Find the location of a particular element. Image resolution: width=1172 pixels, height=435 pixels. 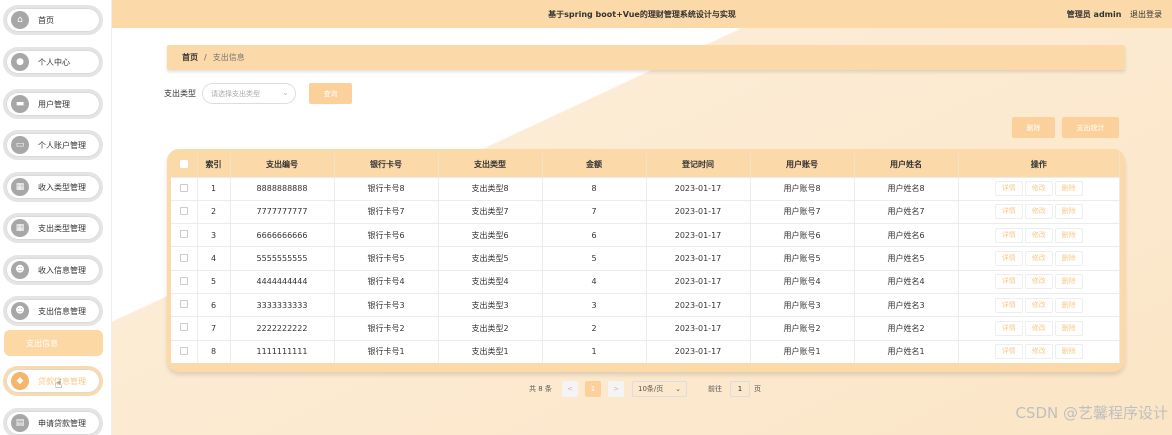

expense-type-select: 请选择支出类型 ⌄ is located at coordinates (249, 93).